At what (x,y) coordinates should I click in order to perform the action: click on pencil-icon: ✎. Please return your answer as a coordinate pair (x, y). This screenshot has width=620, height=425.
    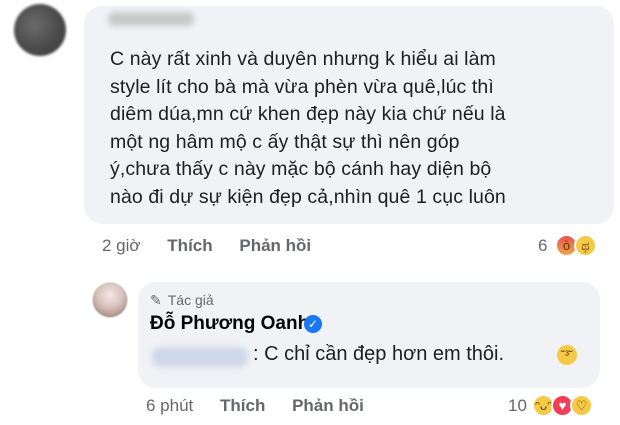
    Looking at the image, I should click on (156, 300).